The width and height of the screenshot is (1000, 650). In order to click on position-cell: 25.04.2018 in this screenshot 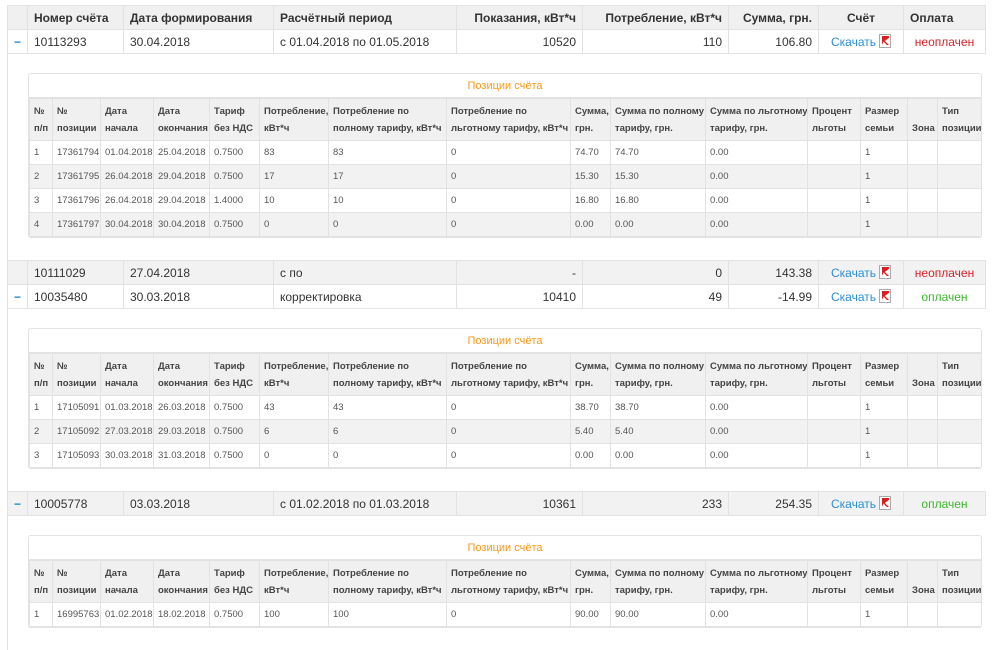, I will do `click(182, 153)`.